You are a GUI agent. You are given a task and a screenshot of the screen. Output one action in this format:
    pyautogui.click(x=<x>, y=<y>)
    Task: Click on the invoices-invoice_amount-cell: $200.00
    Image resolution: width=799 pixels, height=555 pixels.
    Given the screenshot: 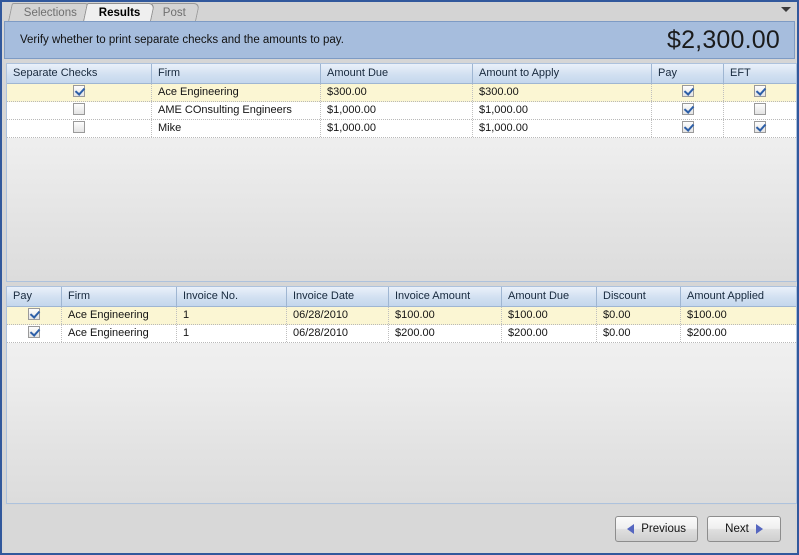 What is the action you would take?
    pyautogui.click(x=445, y=333)
    